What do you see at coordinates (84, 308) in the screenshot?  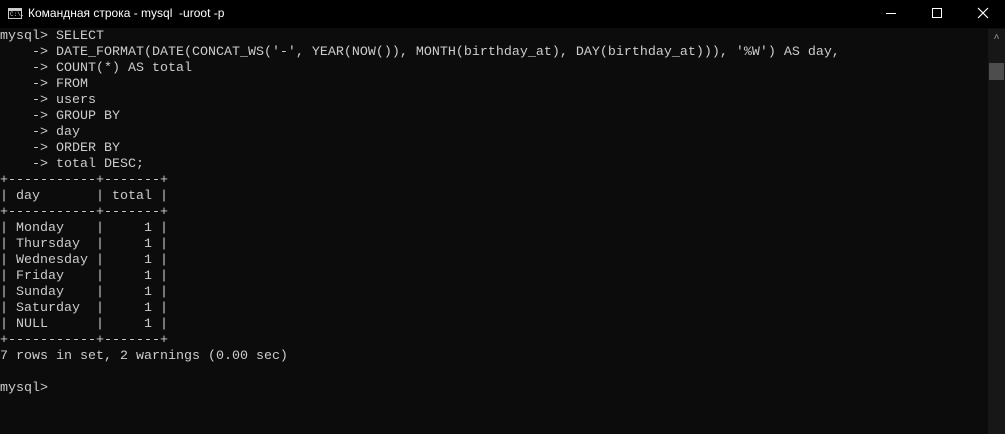 I see `console-line: | Saturday | 1 |` at bounding box center [84, 308].